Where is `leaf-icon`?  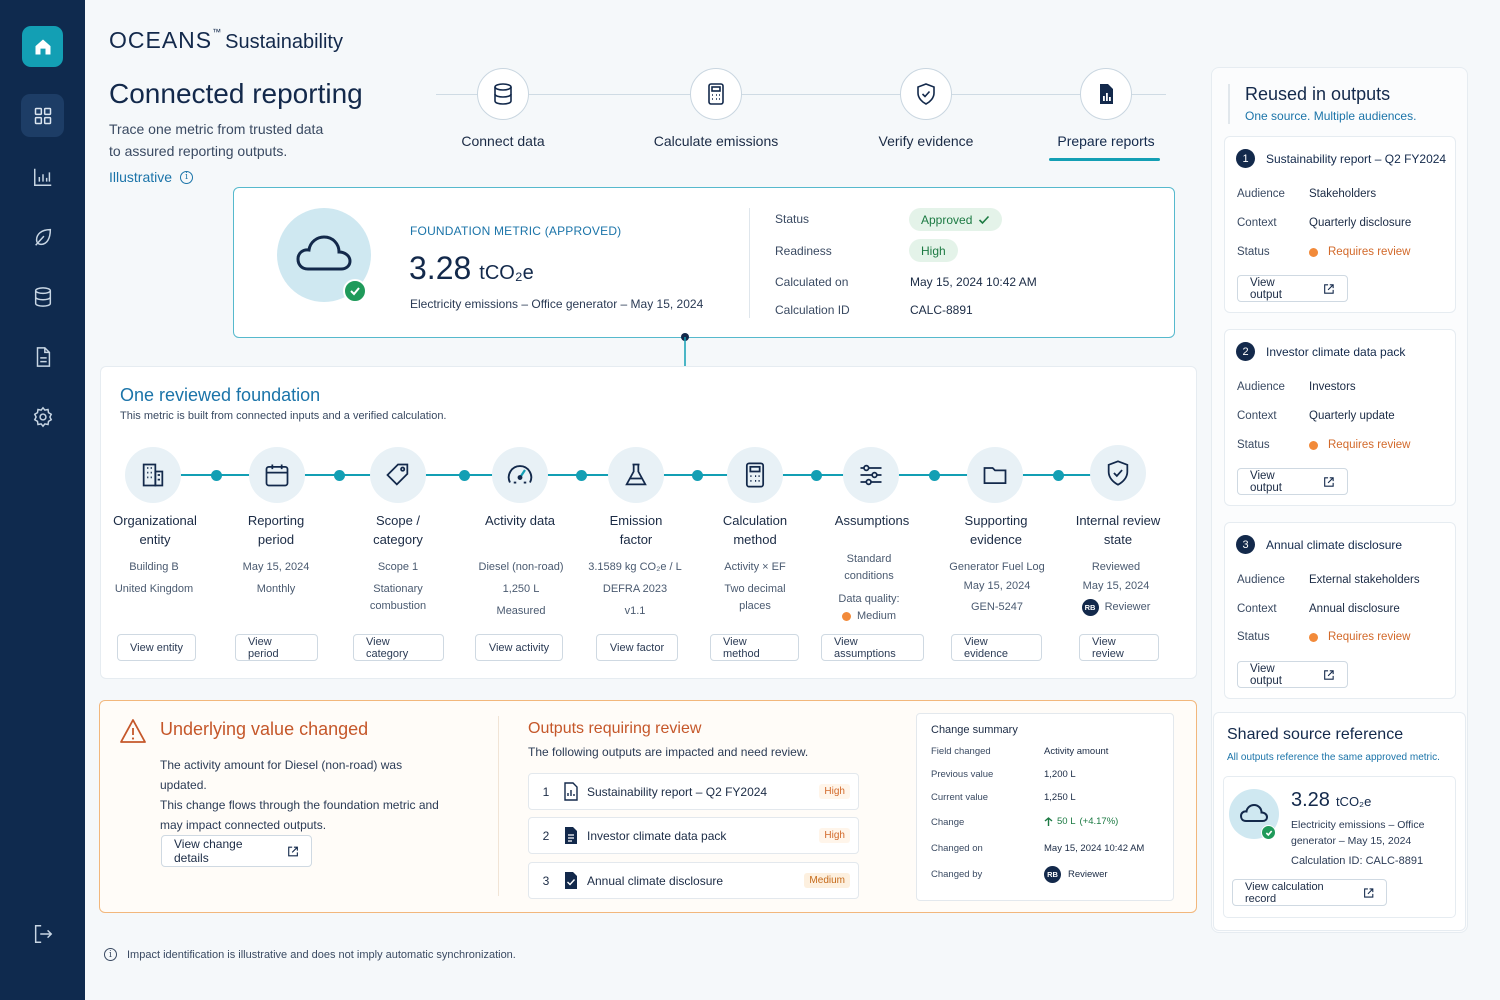 leaf-icon is located at coordinates (42, 237).